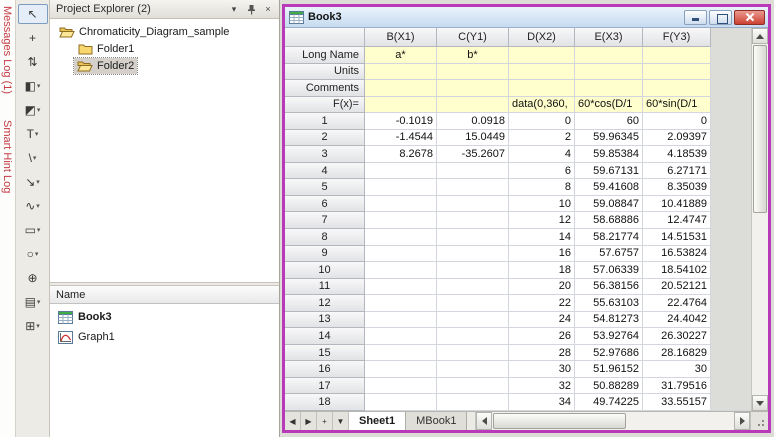 The height and width of the screenshot is (437, 774). Describe the element at coordinates (677, 320) in the screenshot. I see `cell: 24.4042` at that location.